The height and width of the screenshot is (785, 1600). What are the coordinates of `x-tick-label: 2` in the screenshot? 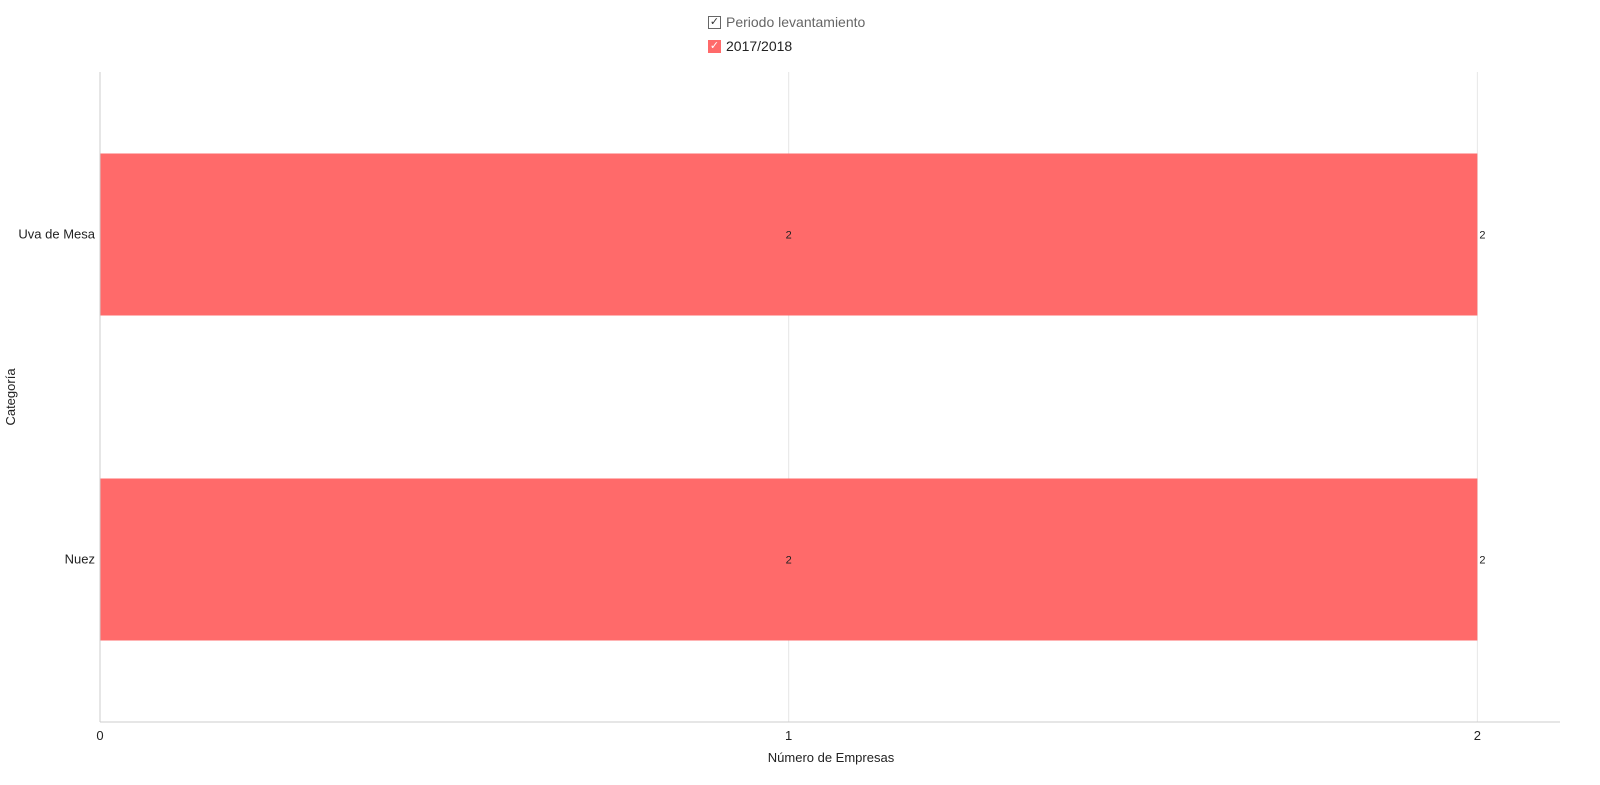 It's located at (1477, 735).